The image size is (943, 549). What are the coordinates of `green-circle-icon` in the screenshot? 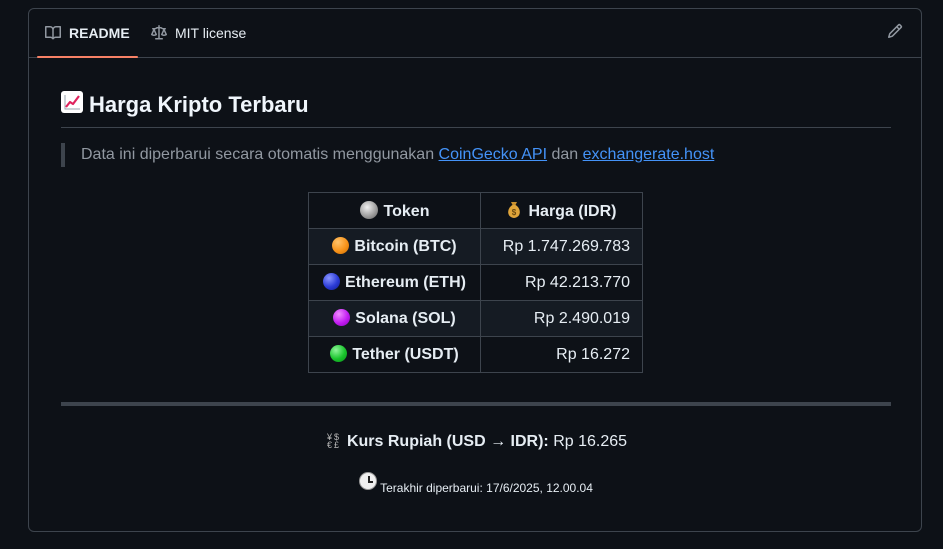 It's located at (339, 353).